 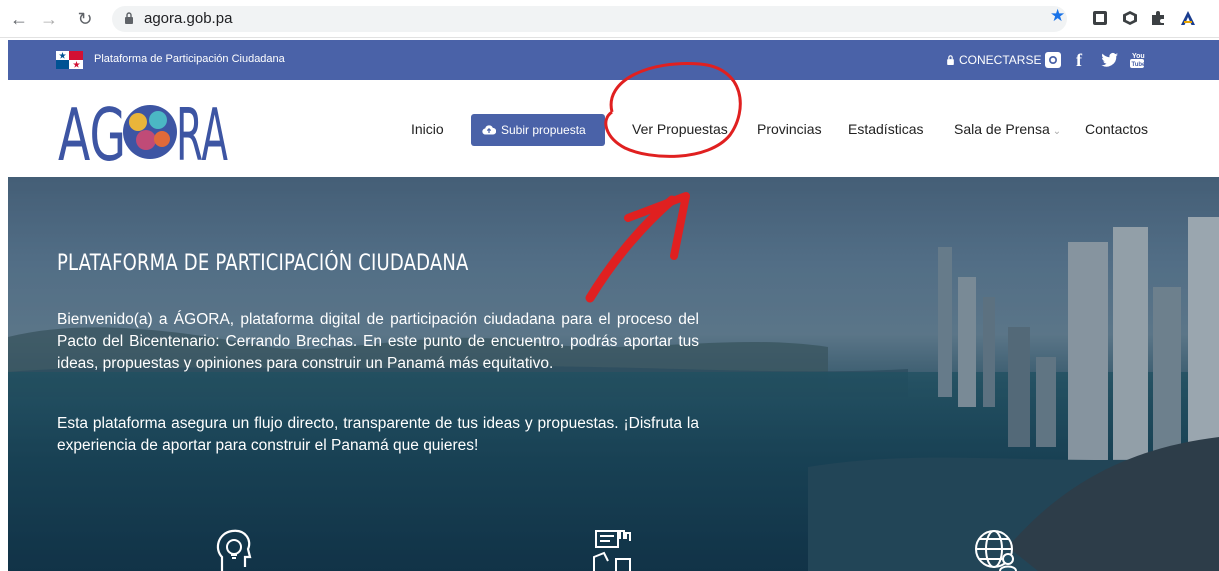 What do you see at coordinates (996, 550) in the screenshot?
I see `globe-user-icon` at bounding box center [996, 550].